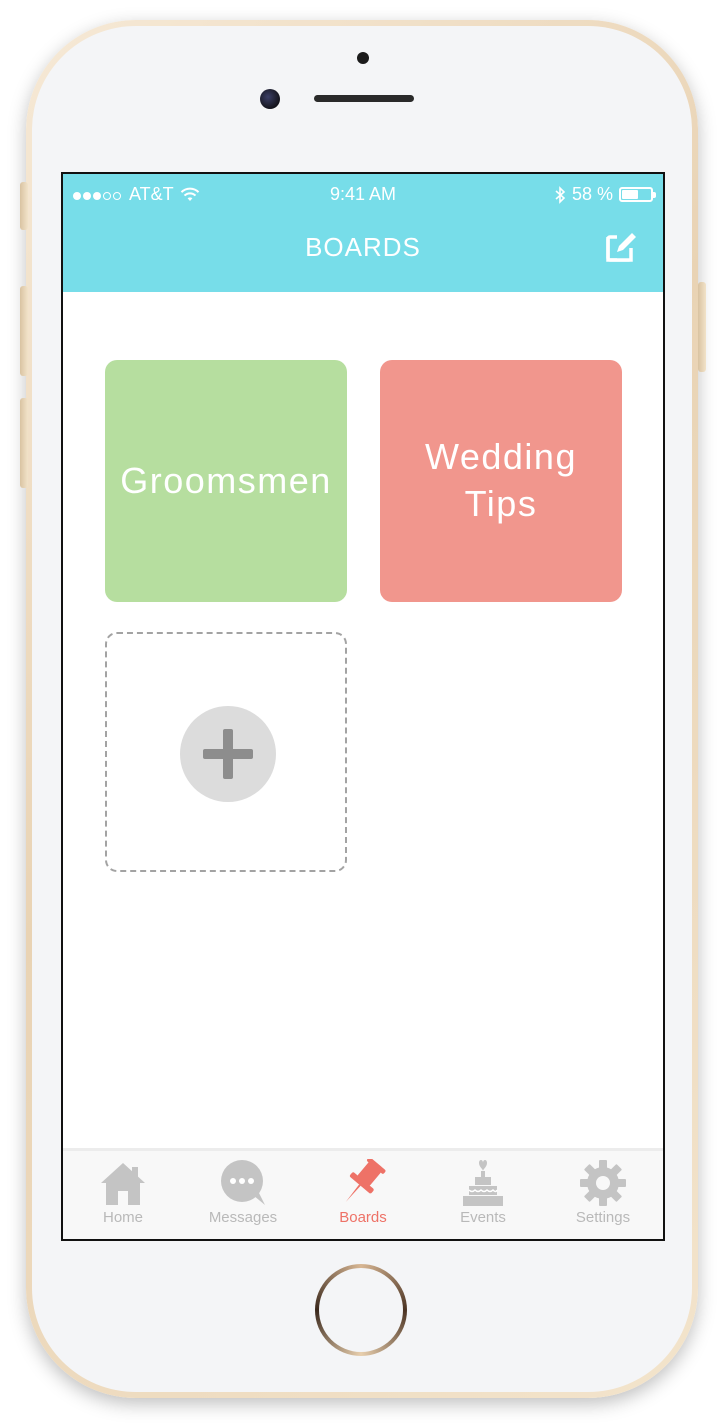 Image resolution: width=724 pixels, height=1428 pixels. I want to click on earpiece-speaker, so click(364, 98).